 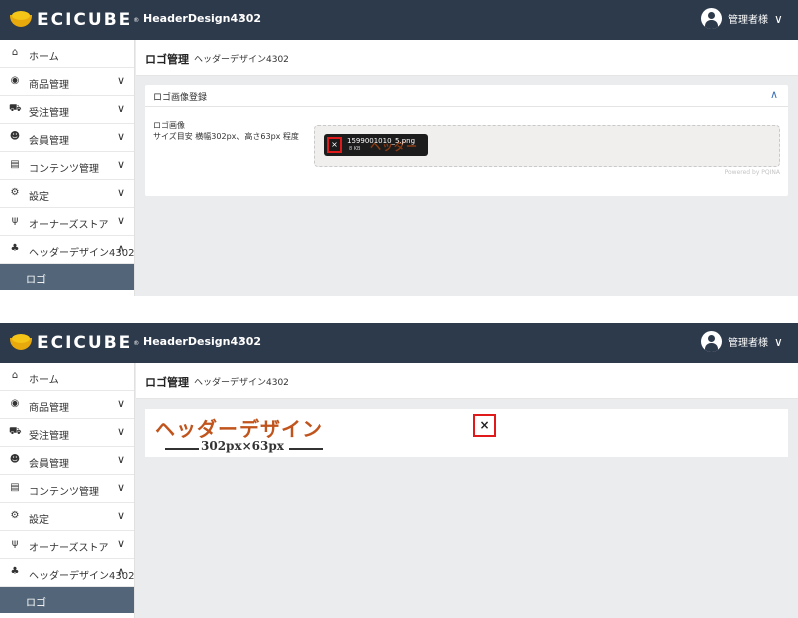 What do you see at coordinates (466, 96) in the screenshot?
I see `card-header: ロゴ画像登録 ∧` at bounding box center [466, 96].